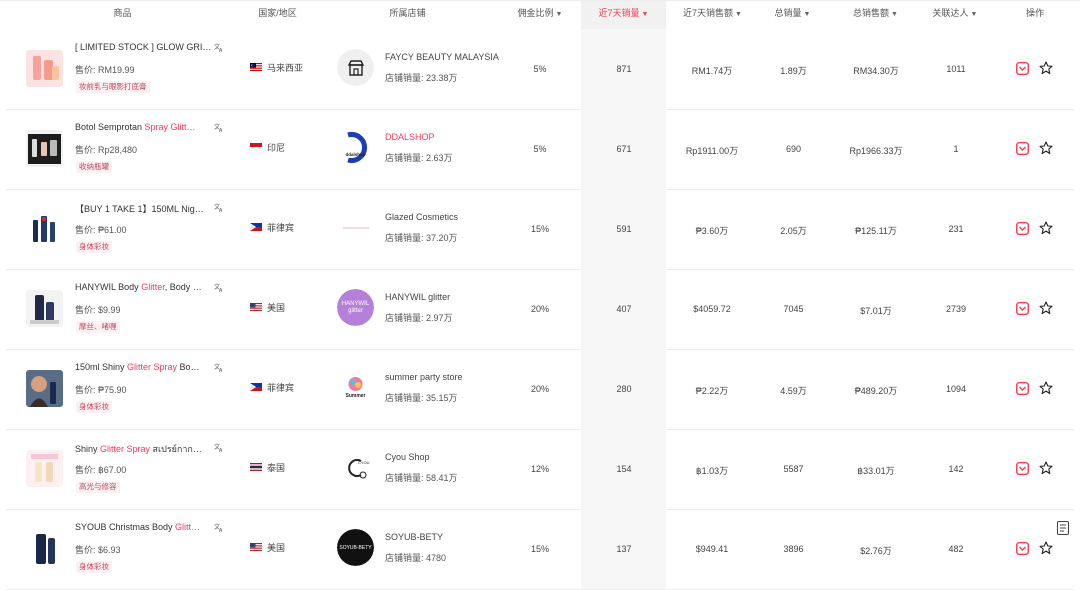 This screenshot has height=590, width=1080. I want to click on shop-logo: CYOU, so click(355, 467).